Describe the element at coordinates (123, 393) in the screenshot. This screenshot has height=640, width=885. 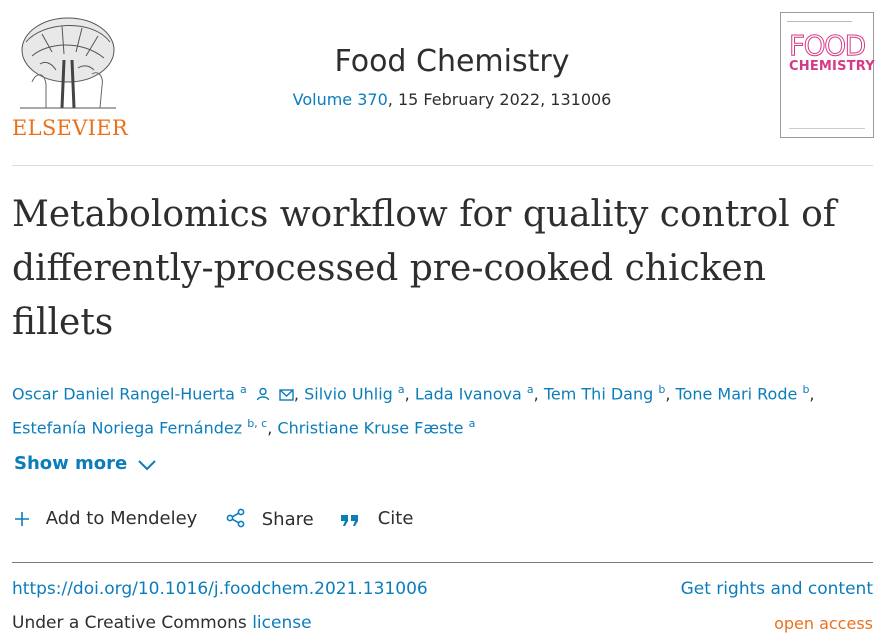
I see `author-link: Oscar Daniel Rangel-Huerta` at that location.